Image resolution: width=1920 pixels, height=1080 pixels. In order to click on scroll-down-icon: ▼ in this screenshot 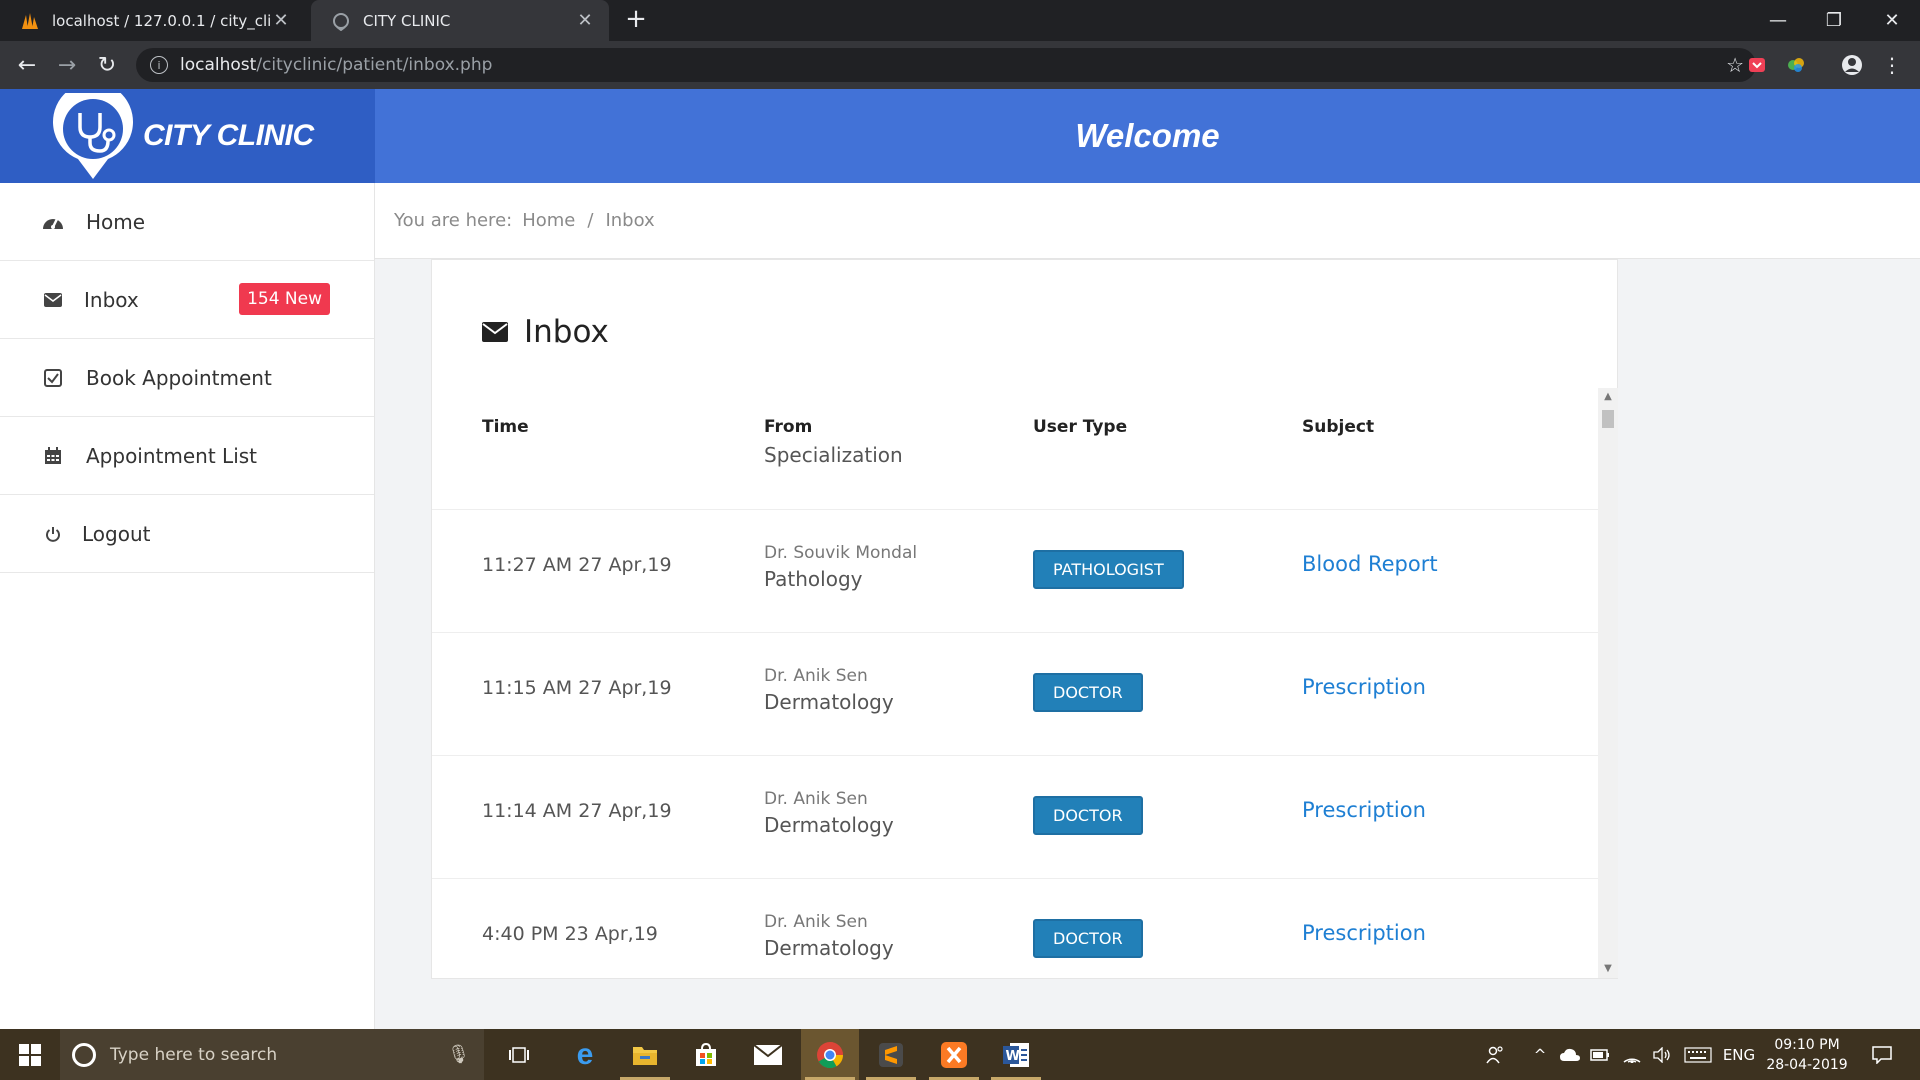, I will do `click(1608, 969)`.